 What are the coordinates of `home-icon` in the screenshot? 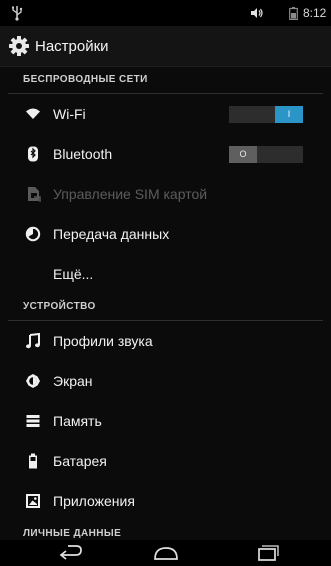 It's located at (166, 553).